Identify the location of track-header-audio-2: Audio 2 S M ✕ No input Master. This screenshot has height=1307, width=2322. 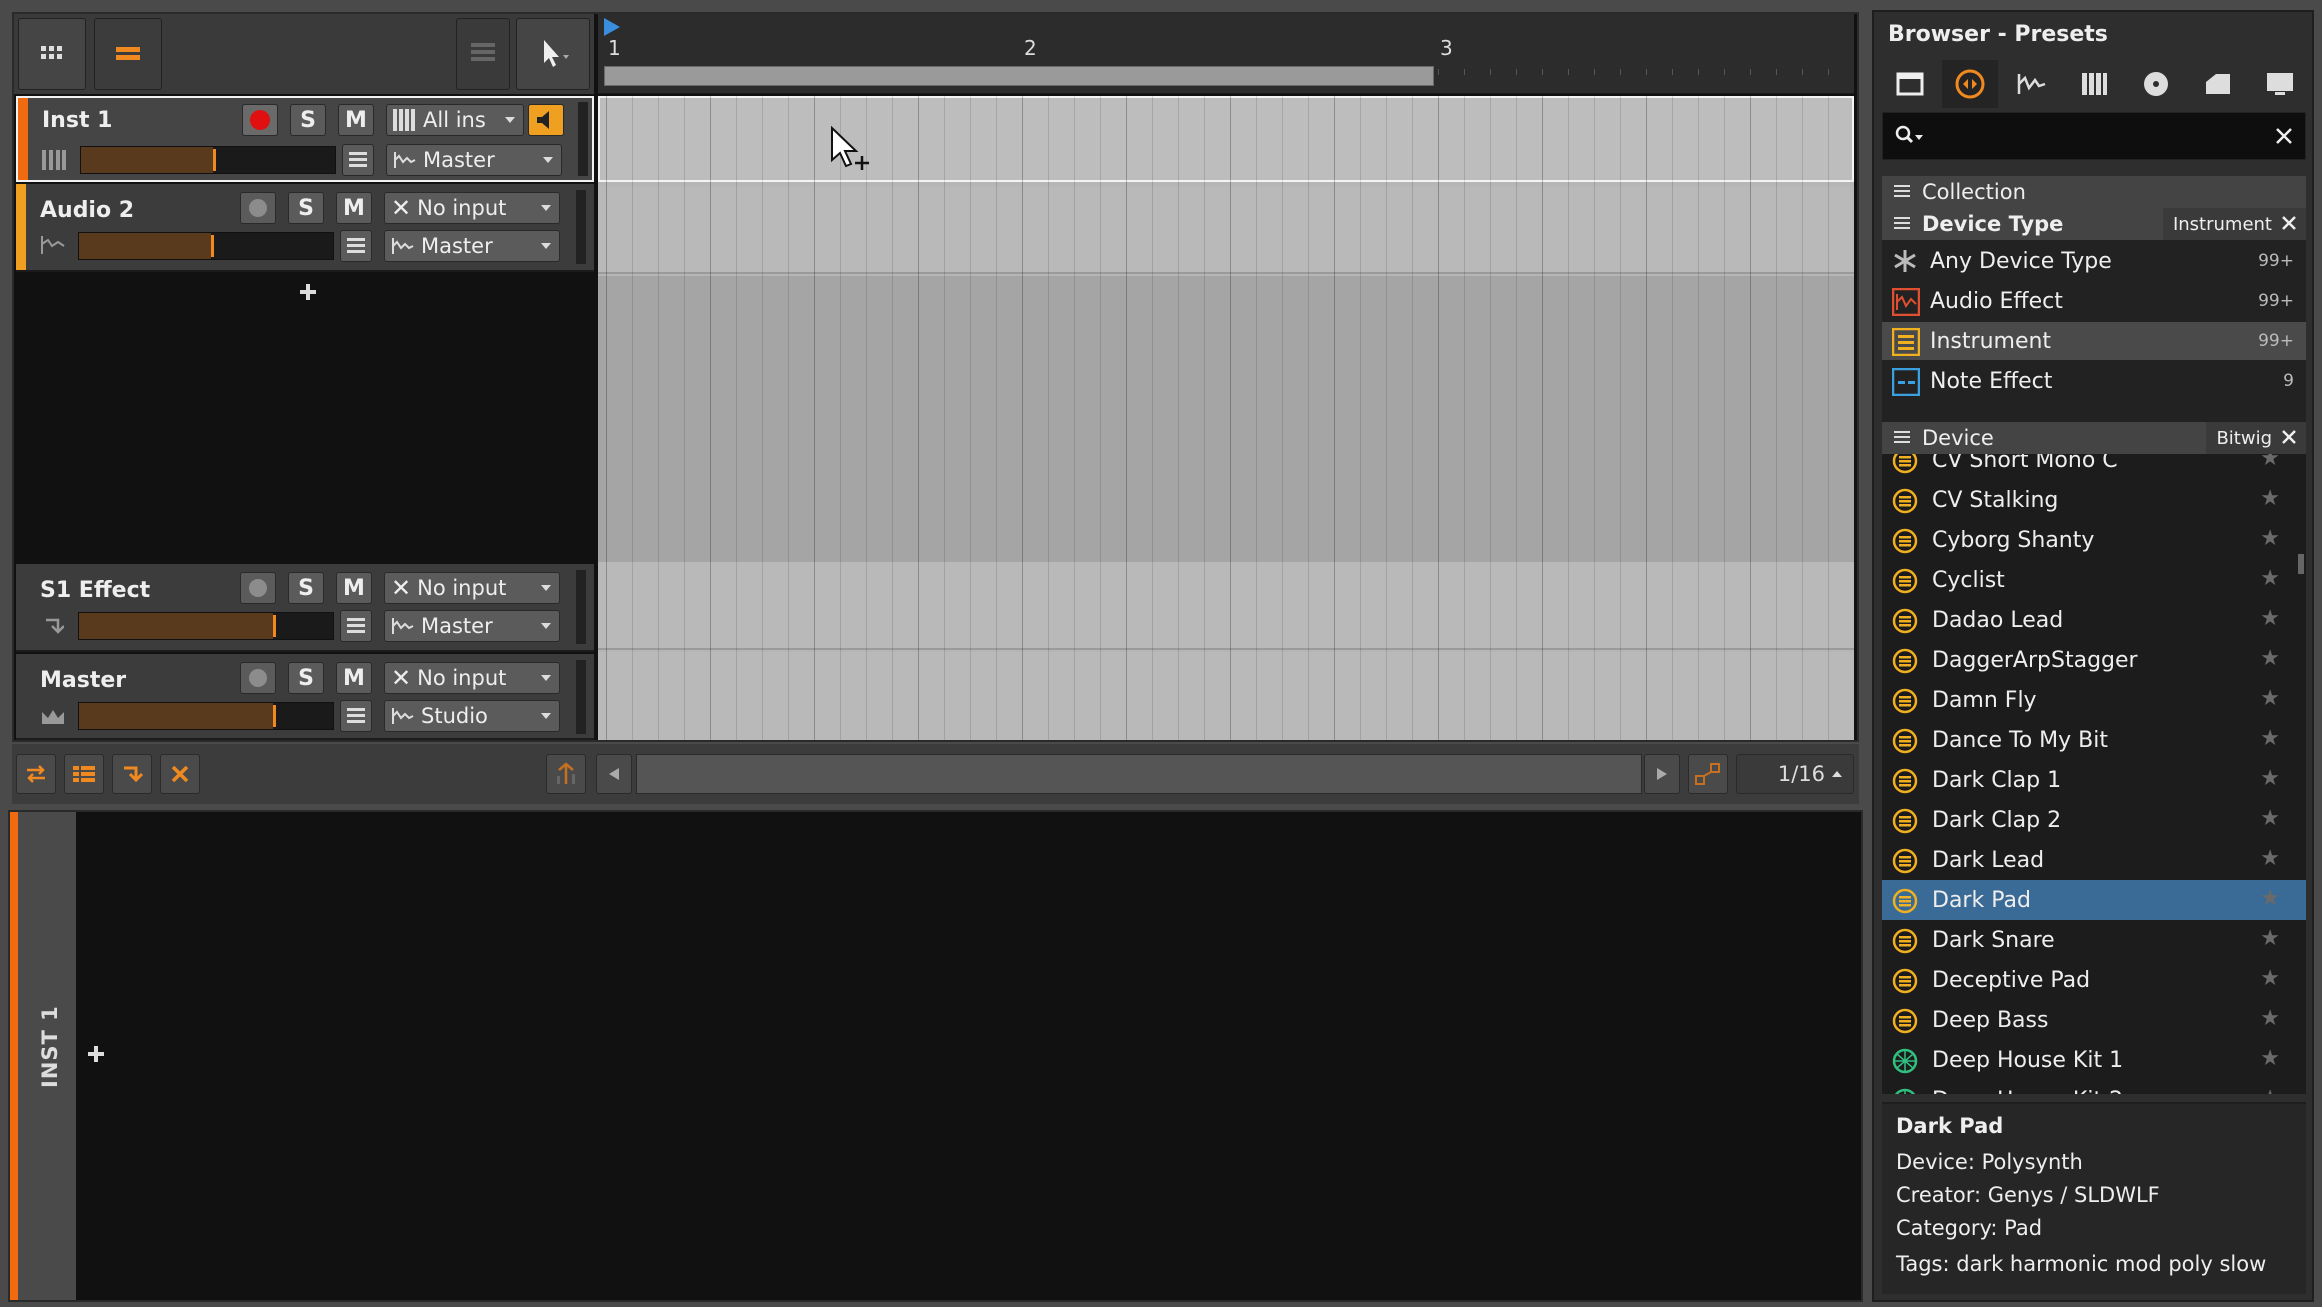
(305, 228).